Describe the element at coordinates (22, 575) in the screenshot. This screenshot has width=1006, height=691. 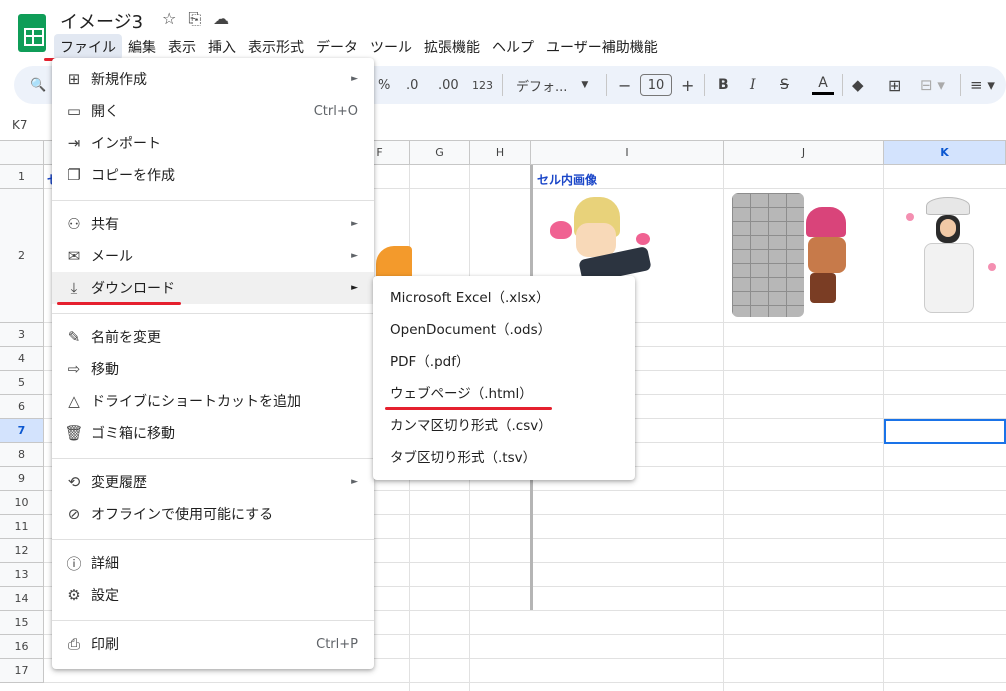
I see `row-header-13: 13` at that location.